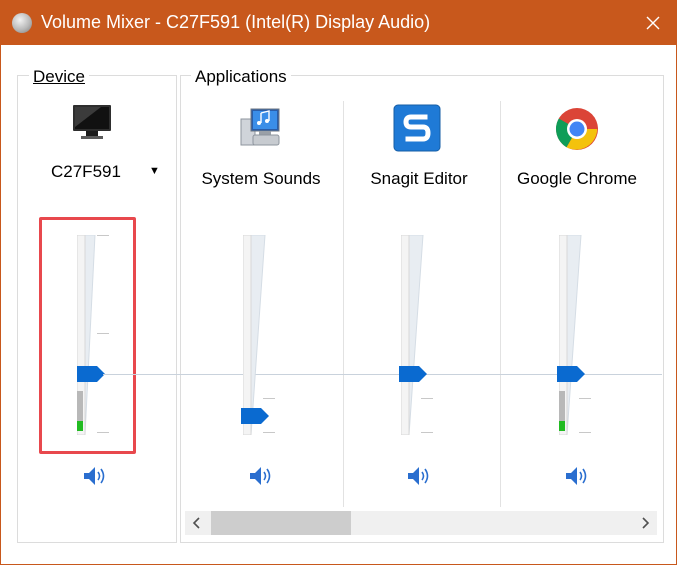 The image size is (677, 565). Describe the element at coordinates (261, 178) in the screenshot. I see `app-name-system-sounds: System Sounds` at that location.